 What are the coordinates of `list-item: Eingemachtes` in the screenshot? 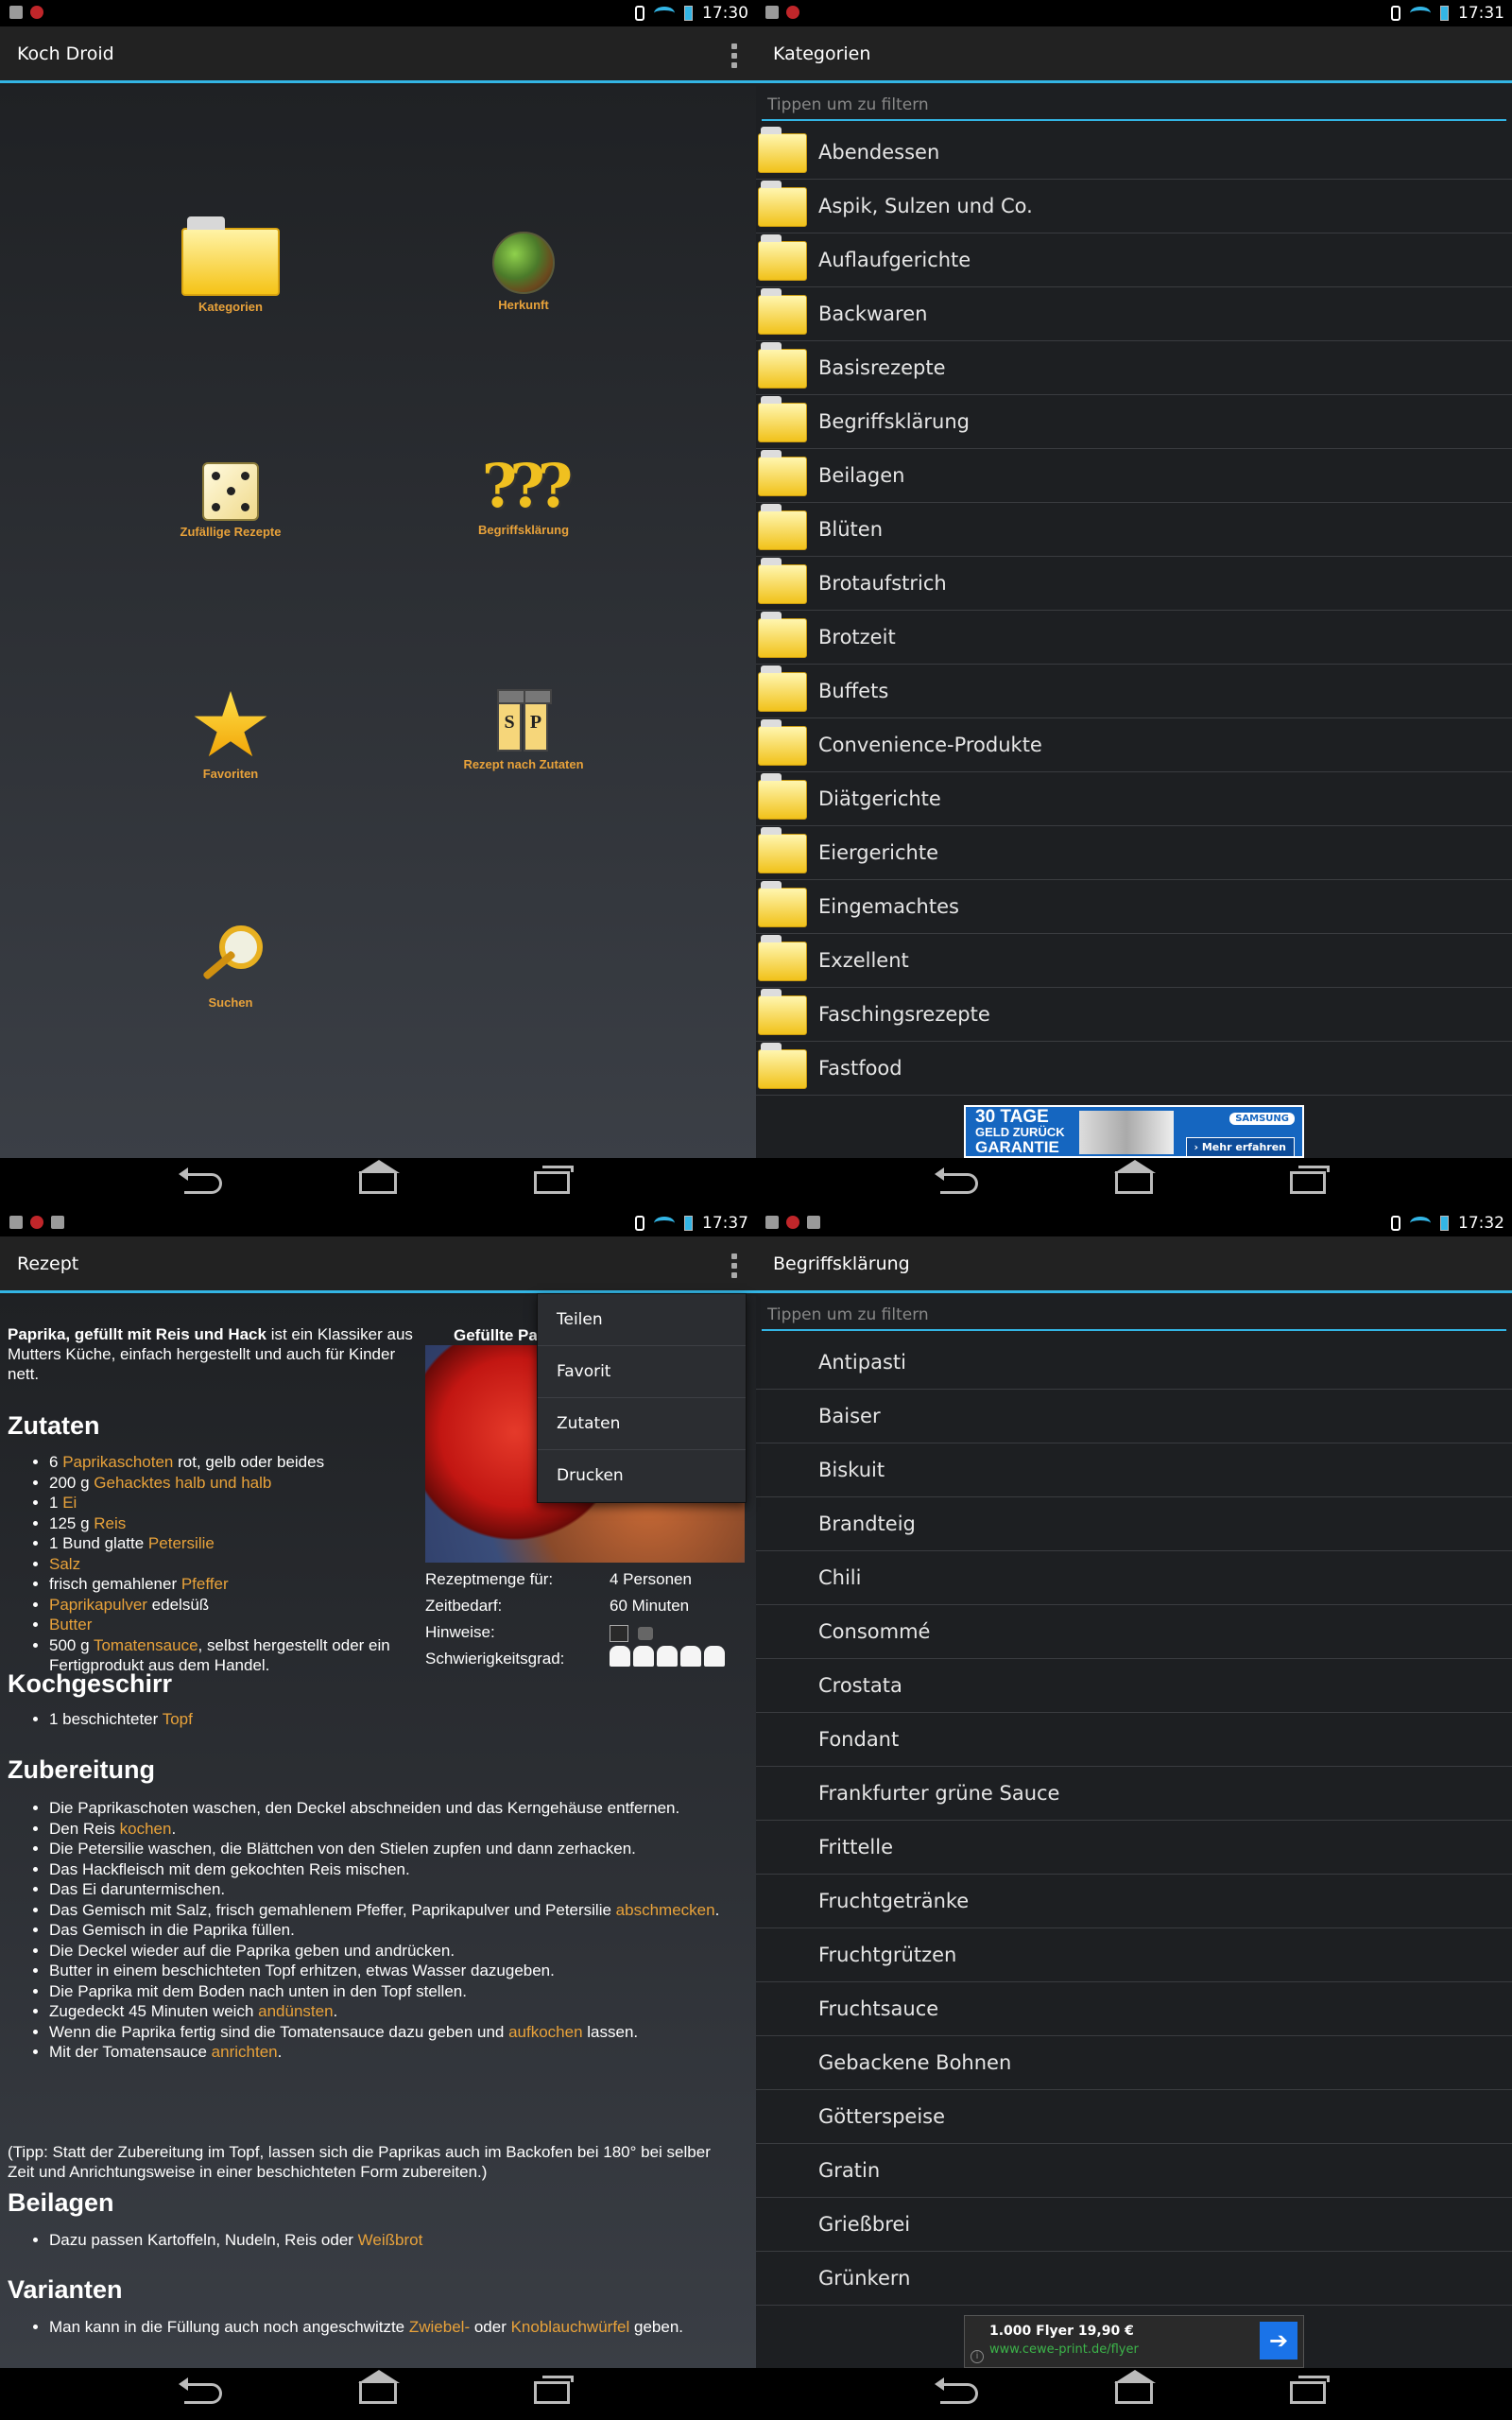 It's located at (1134, 907).